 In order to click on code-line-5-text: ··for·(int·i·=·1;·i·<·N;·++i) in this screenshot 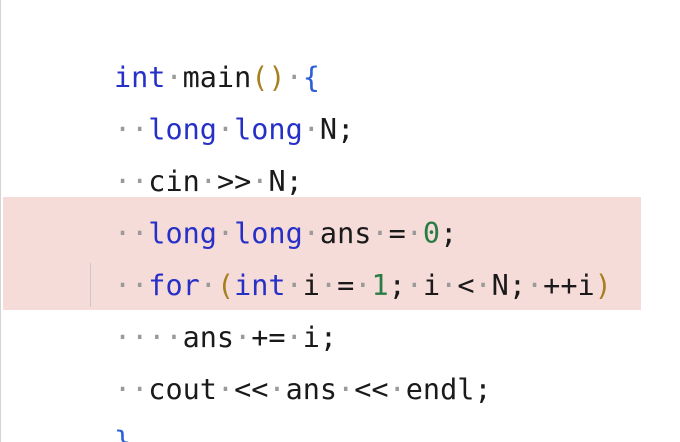, I will do `click(362, 285)`.